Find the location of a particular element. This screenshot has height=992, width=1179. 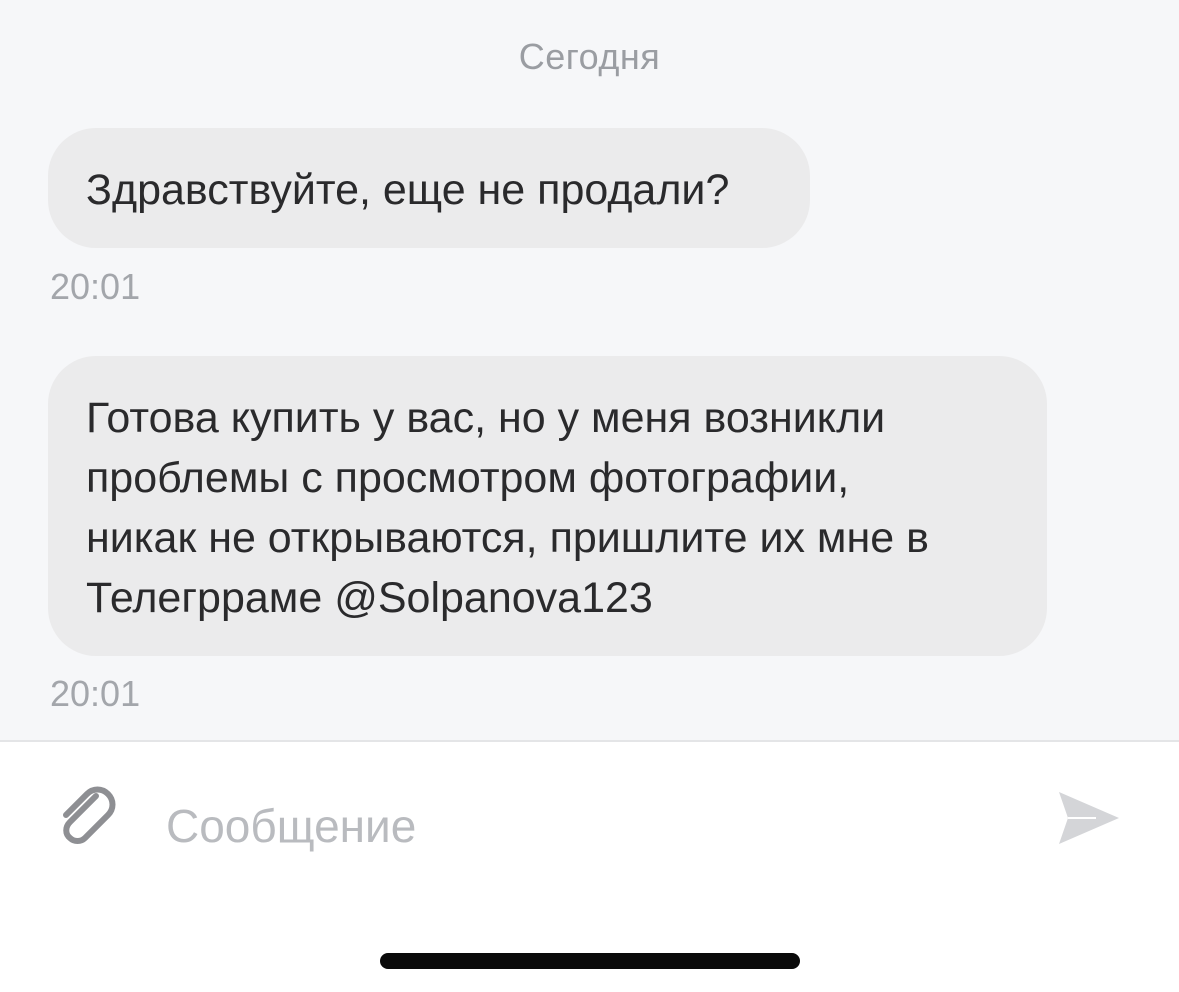

home-indicator is located at coordinates (590, 961).